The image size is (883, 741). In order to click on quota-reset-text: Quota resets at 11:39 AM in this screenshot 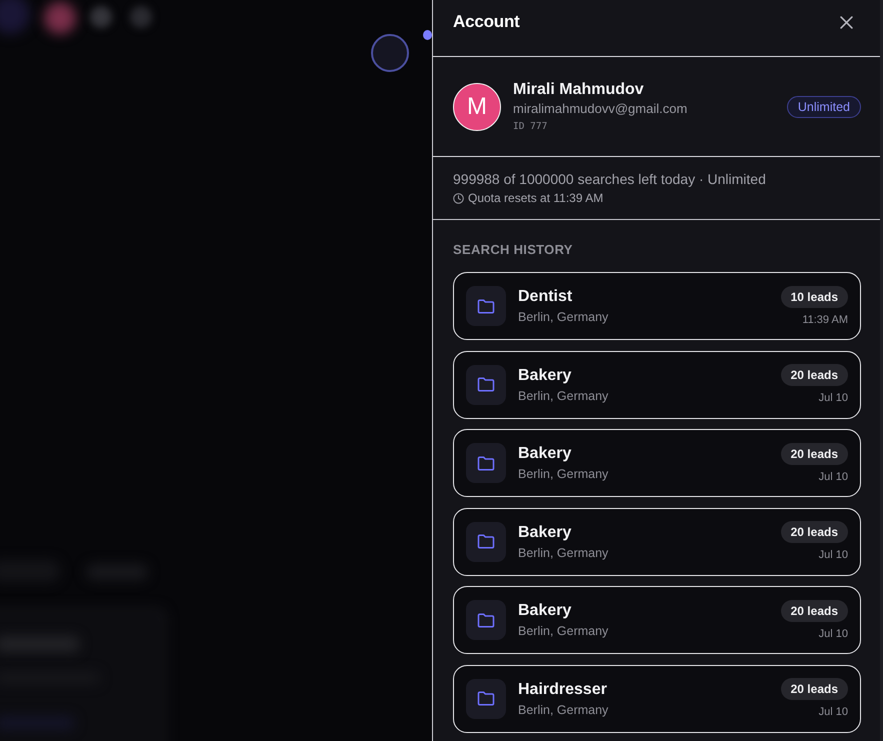, I will do `click(536, 198)`.